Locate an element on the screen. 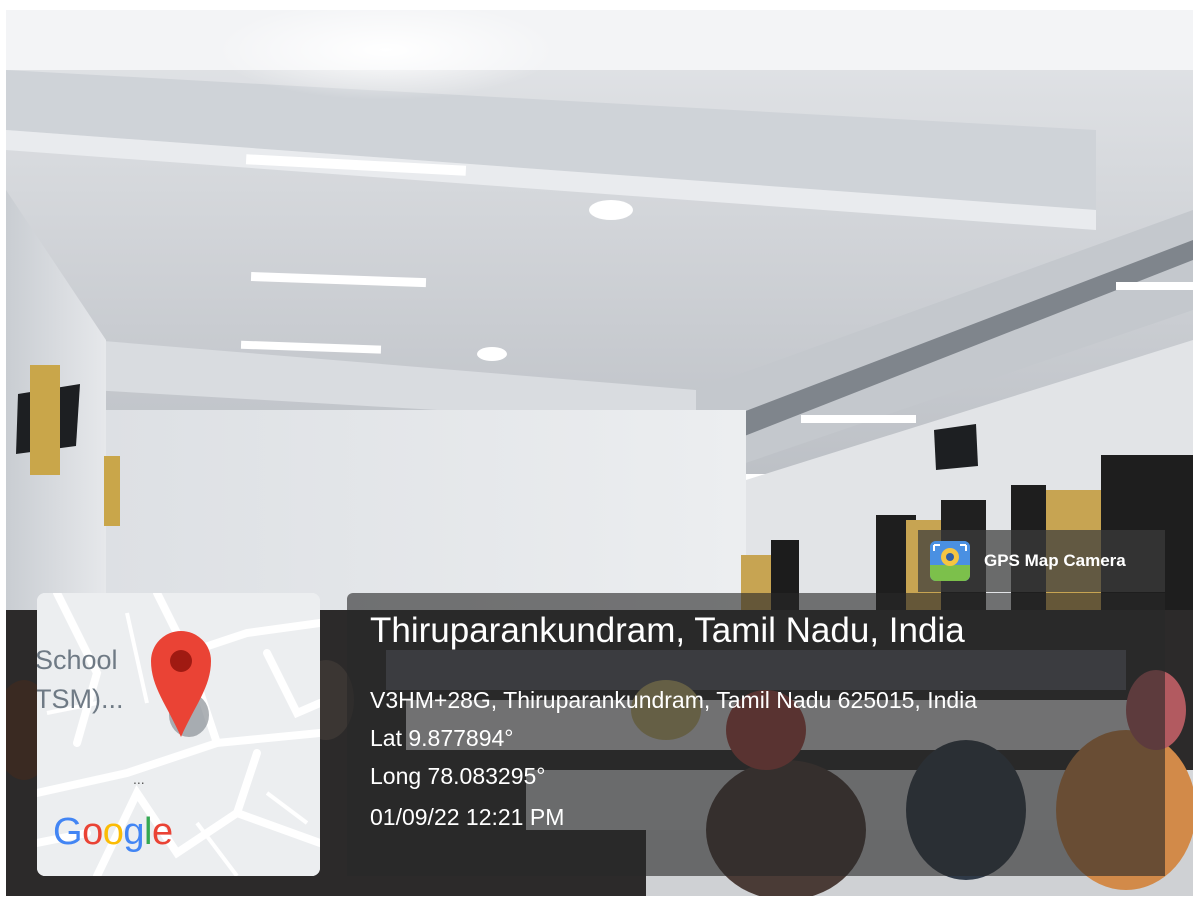 This screenshot has height=900, width=1195. map-place-label: School is located at coordinates (77, 660).